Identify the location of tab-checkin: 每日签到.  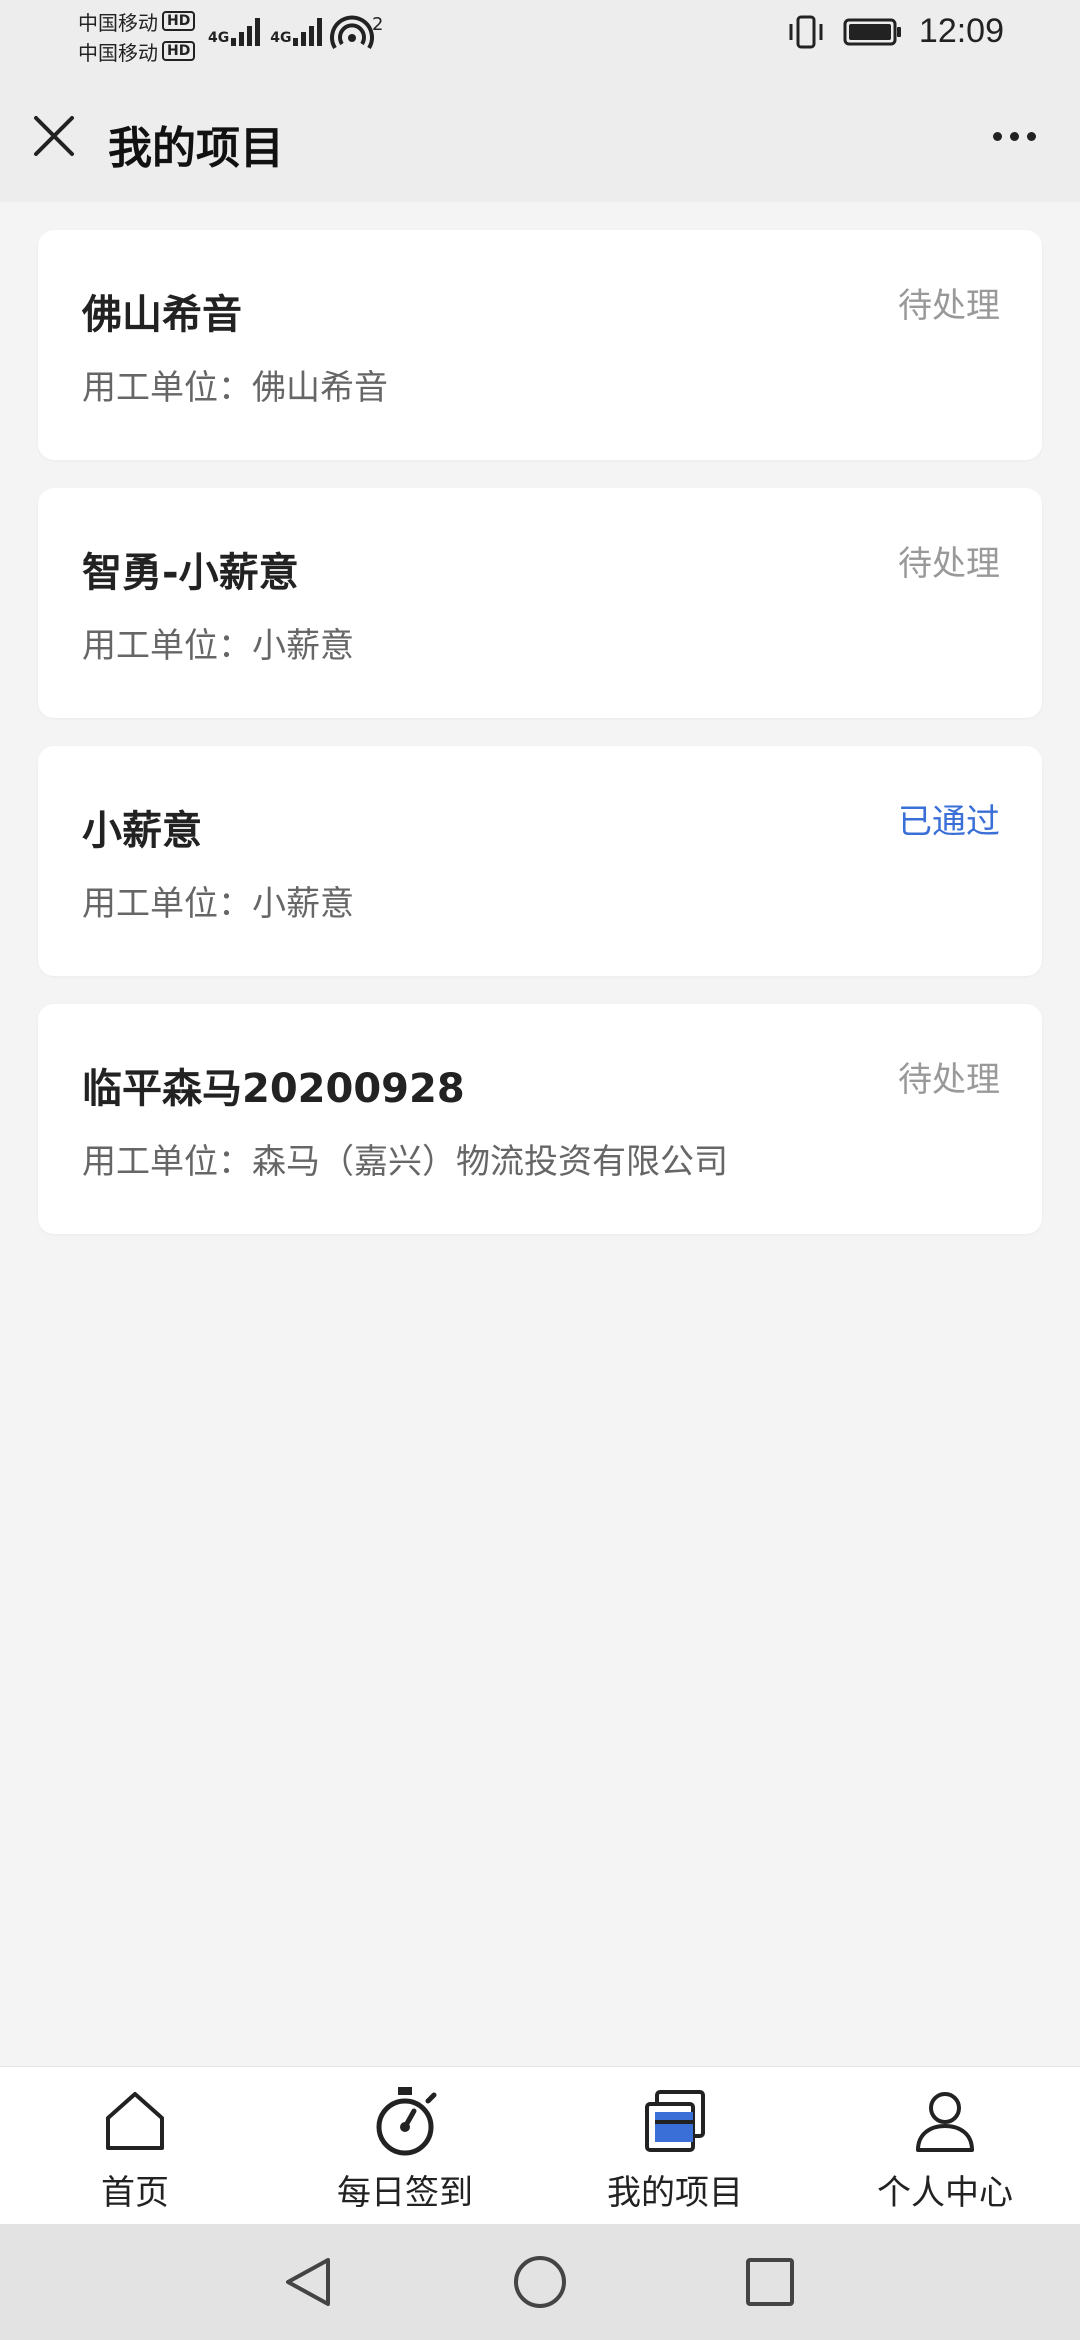
(405, 2146).